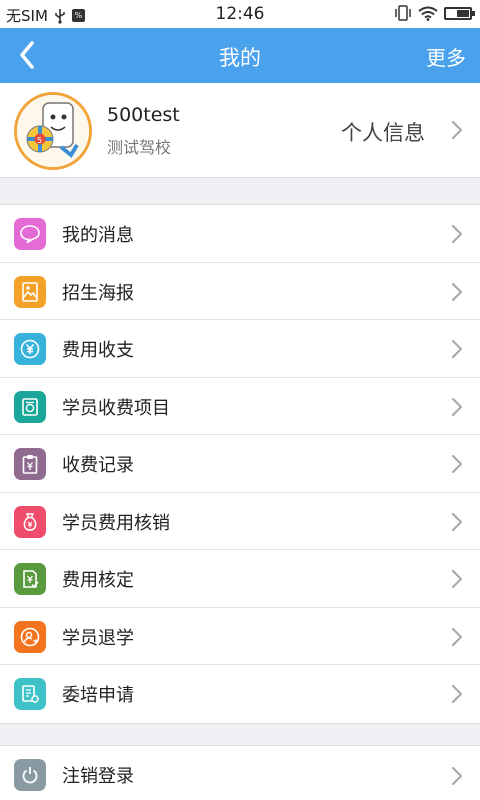  I want to click on menu-item-student-fee-writeoff: 学员费用核销, so click(240, 521).